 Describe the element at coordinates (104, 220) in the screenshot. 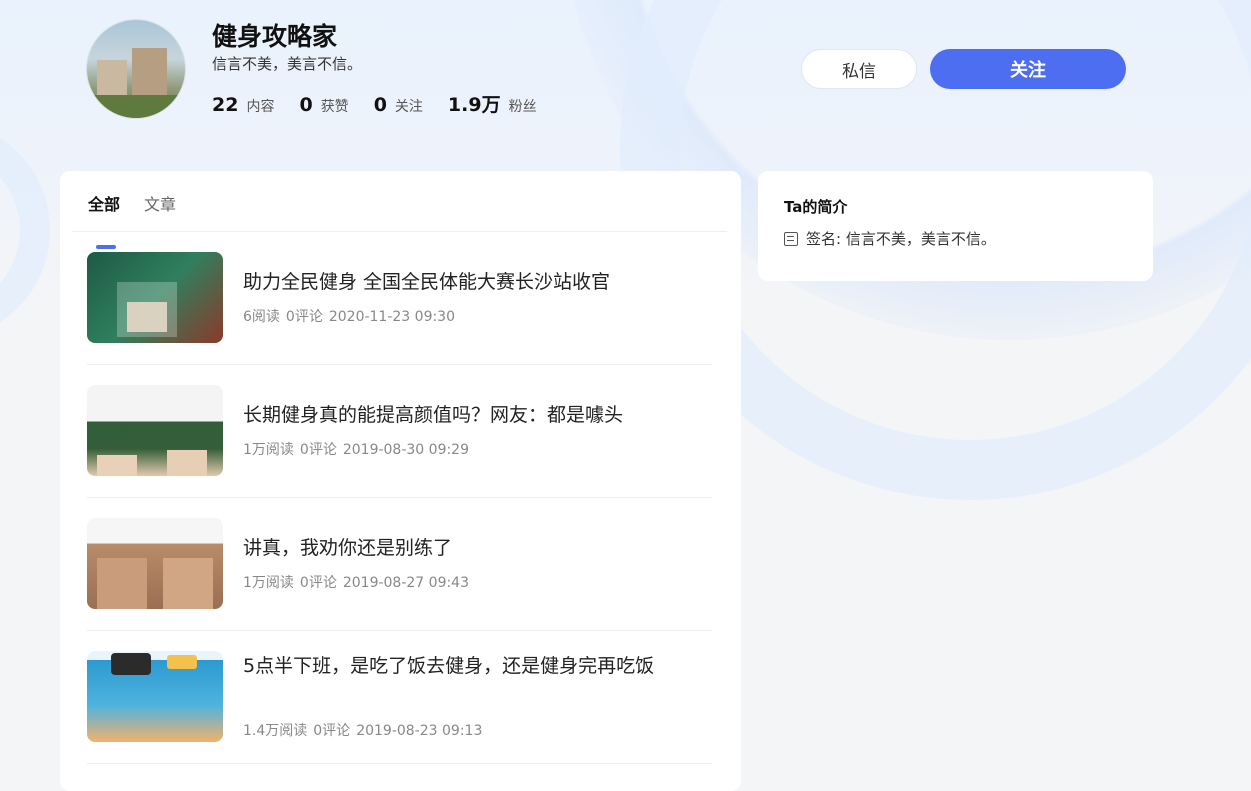

I see `tab-all: 全部` at that location.